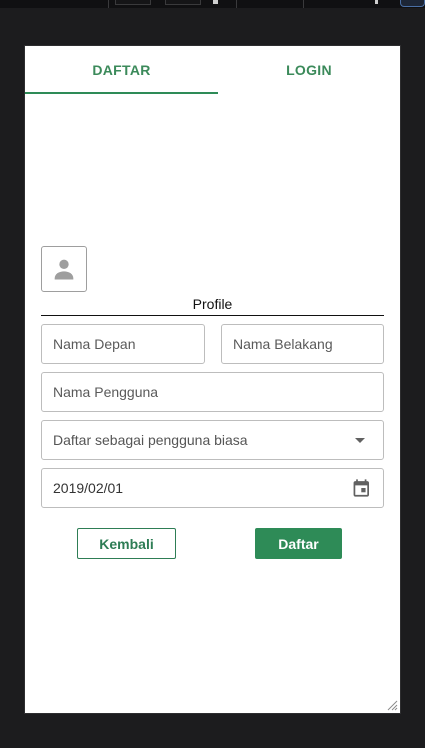 This screenshot has width=425, height=748. I want to click on tab-bar: DAFTAR LOGIN, so click(212, 70).